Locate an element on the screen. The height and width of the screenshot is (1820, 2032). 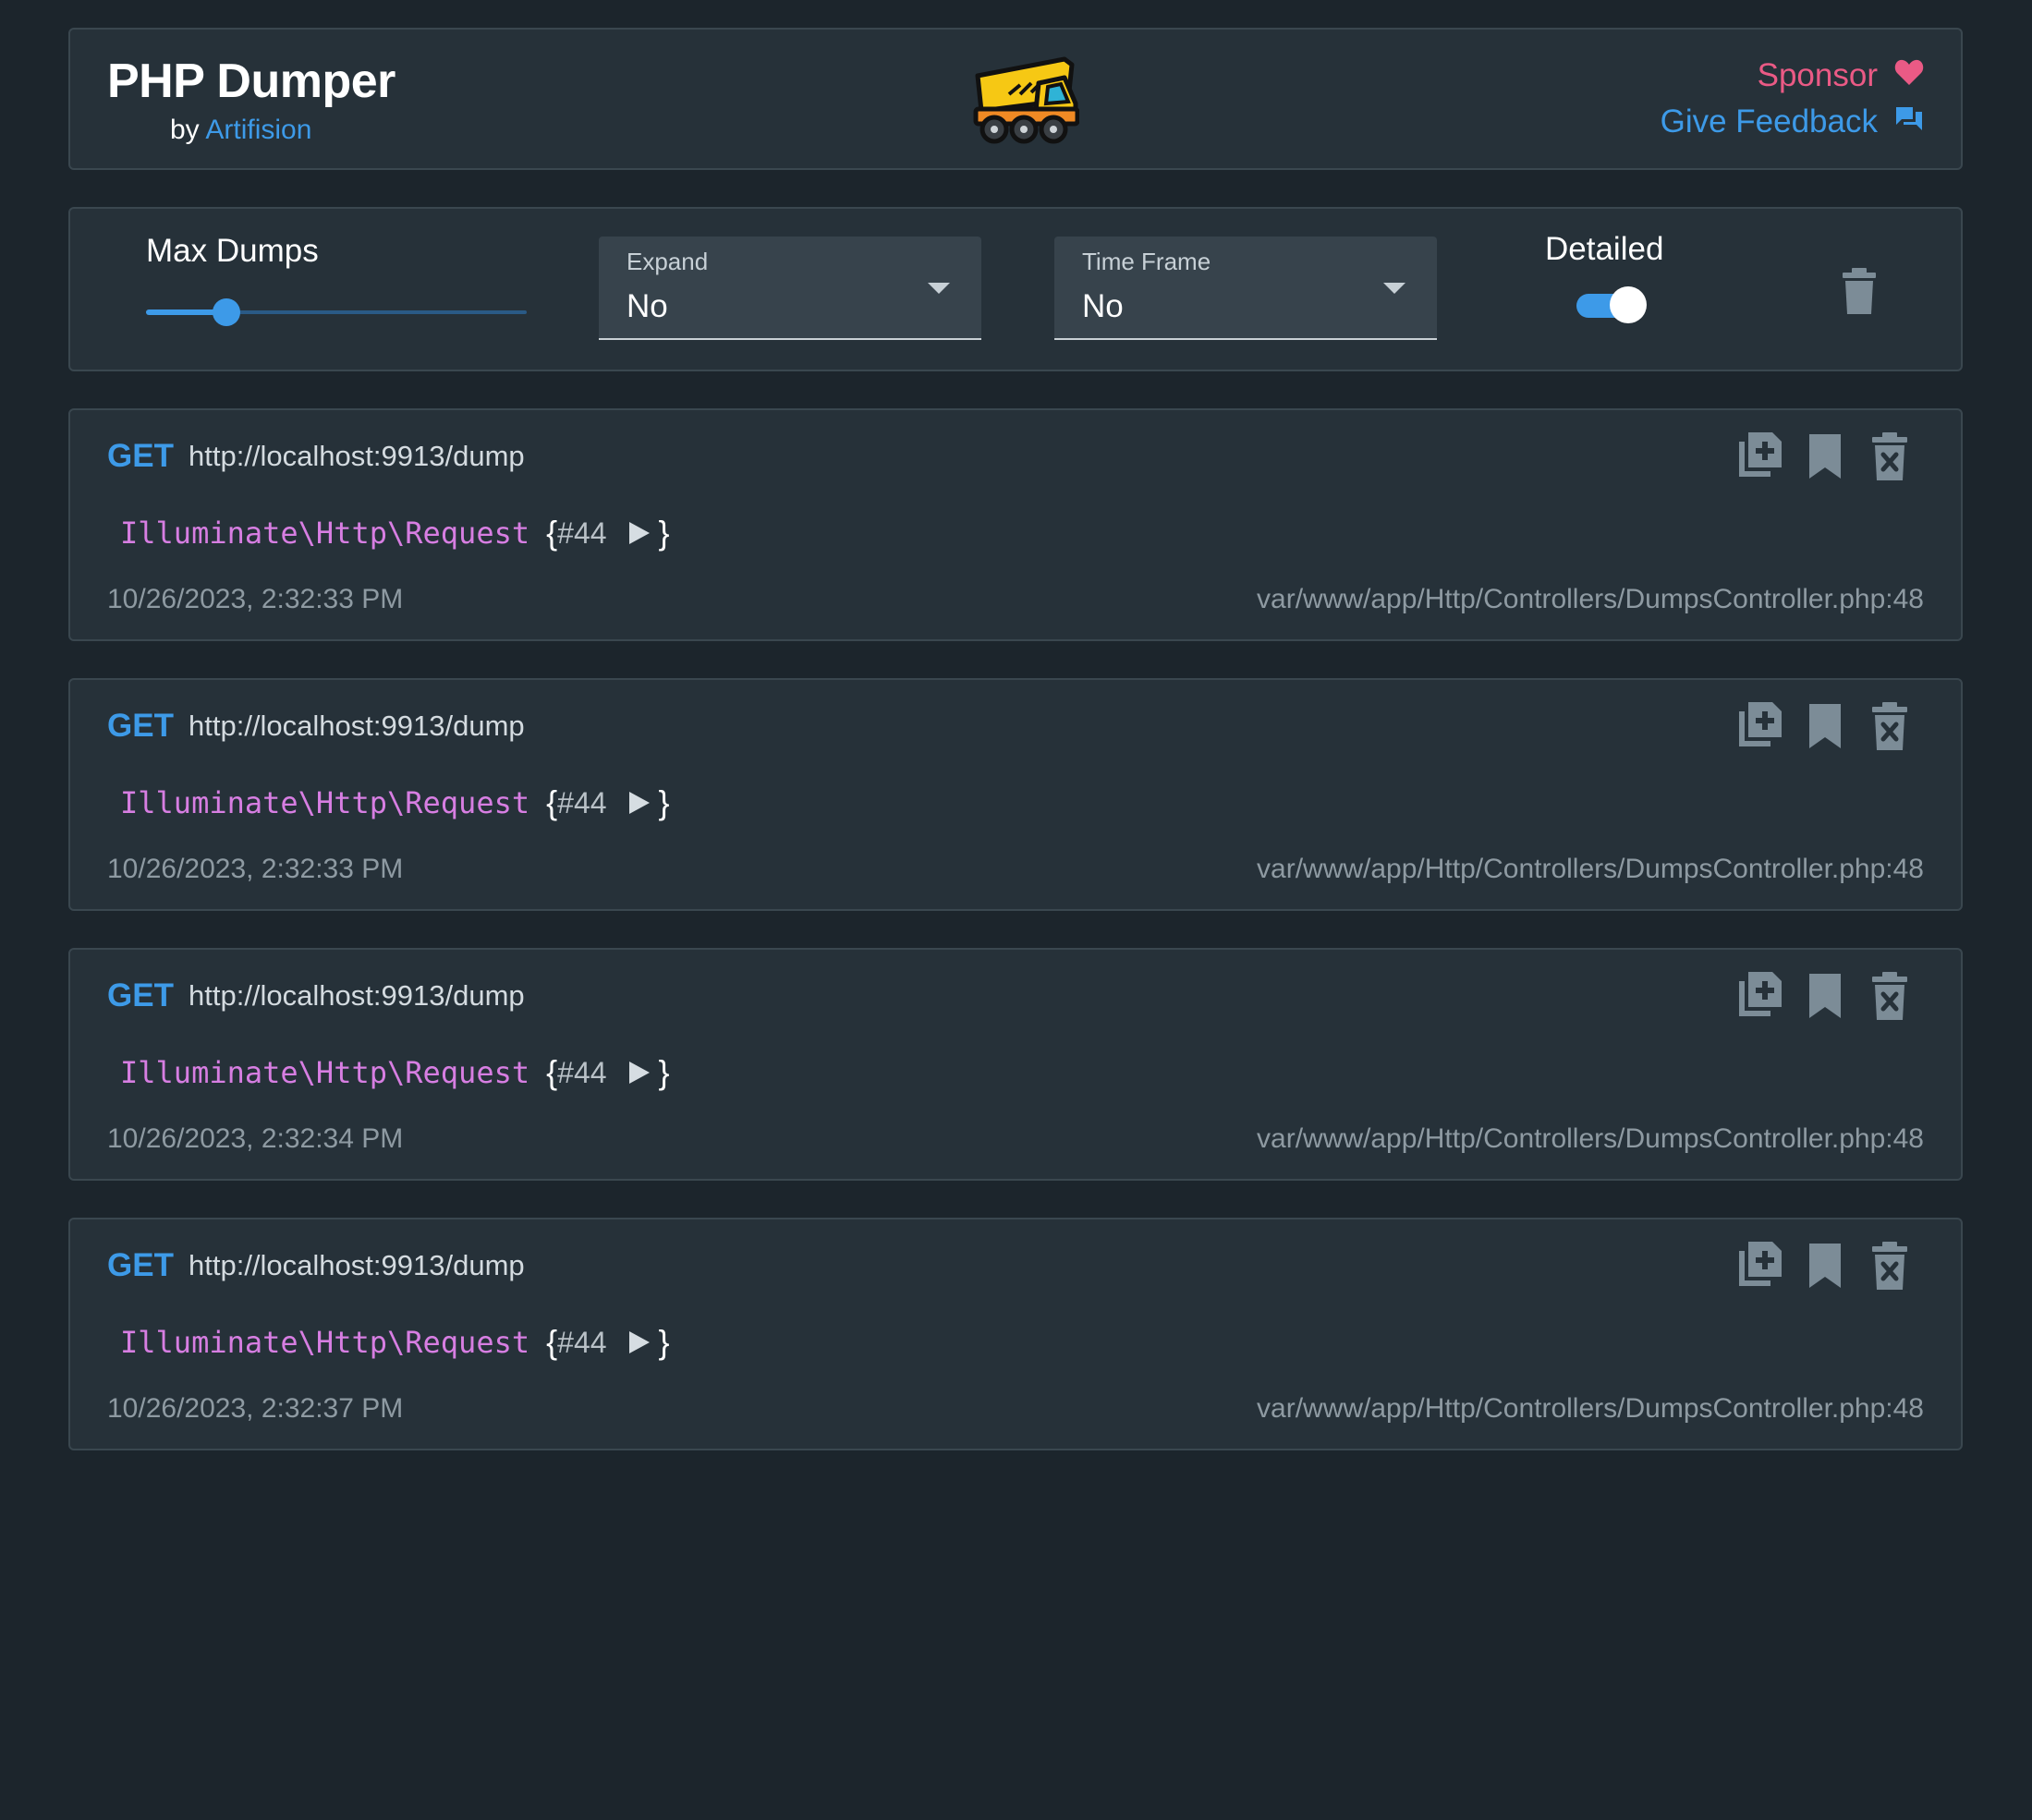
dump-timestamp: 10/26/2023, 2:32:34 PM is located at coordinates (255, 1138).